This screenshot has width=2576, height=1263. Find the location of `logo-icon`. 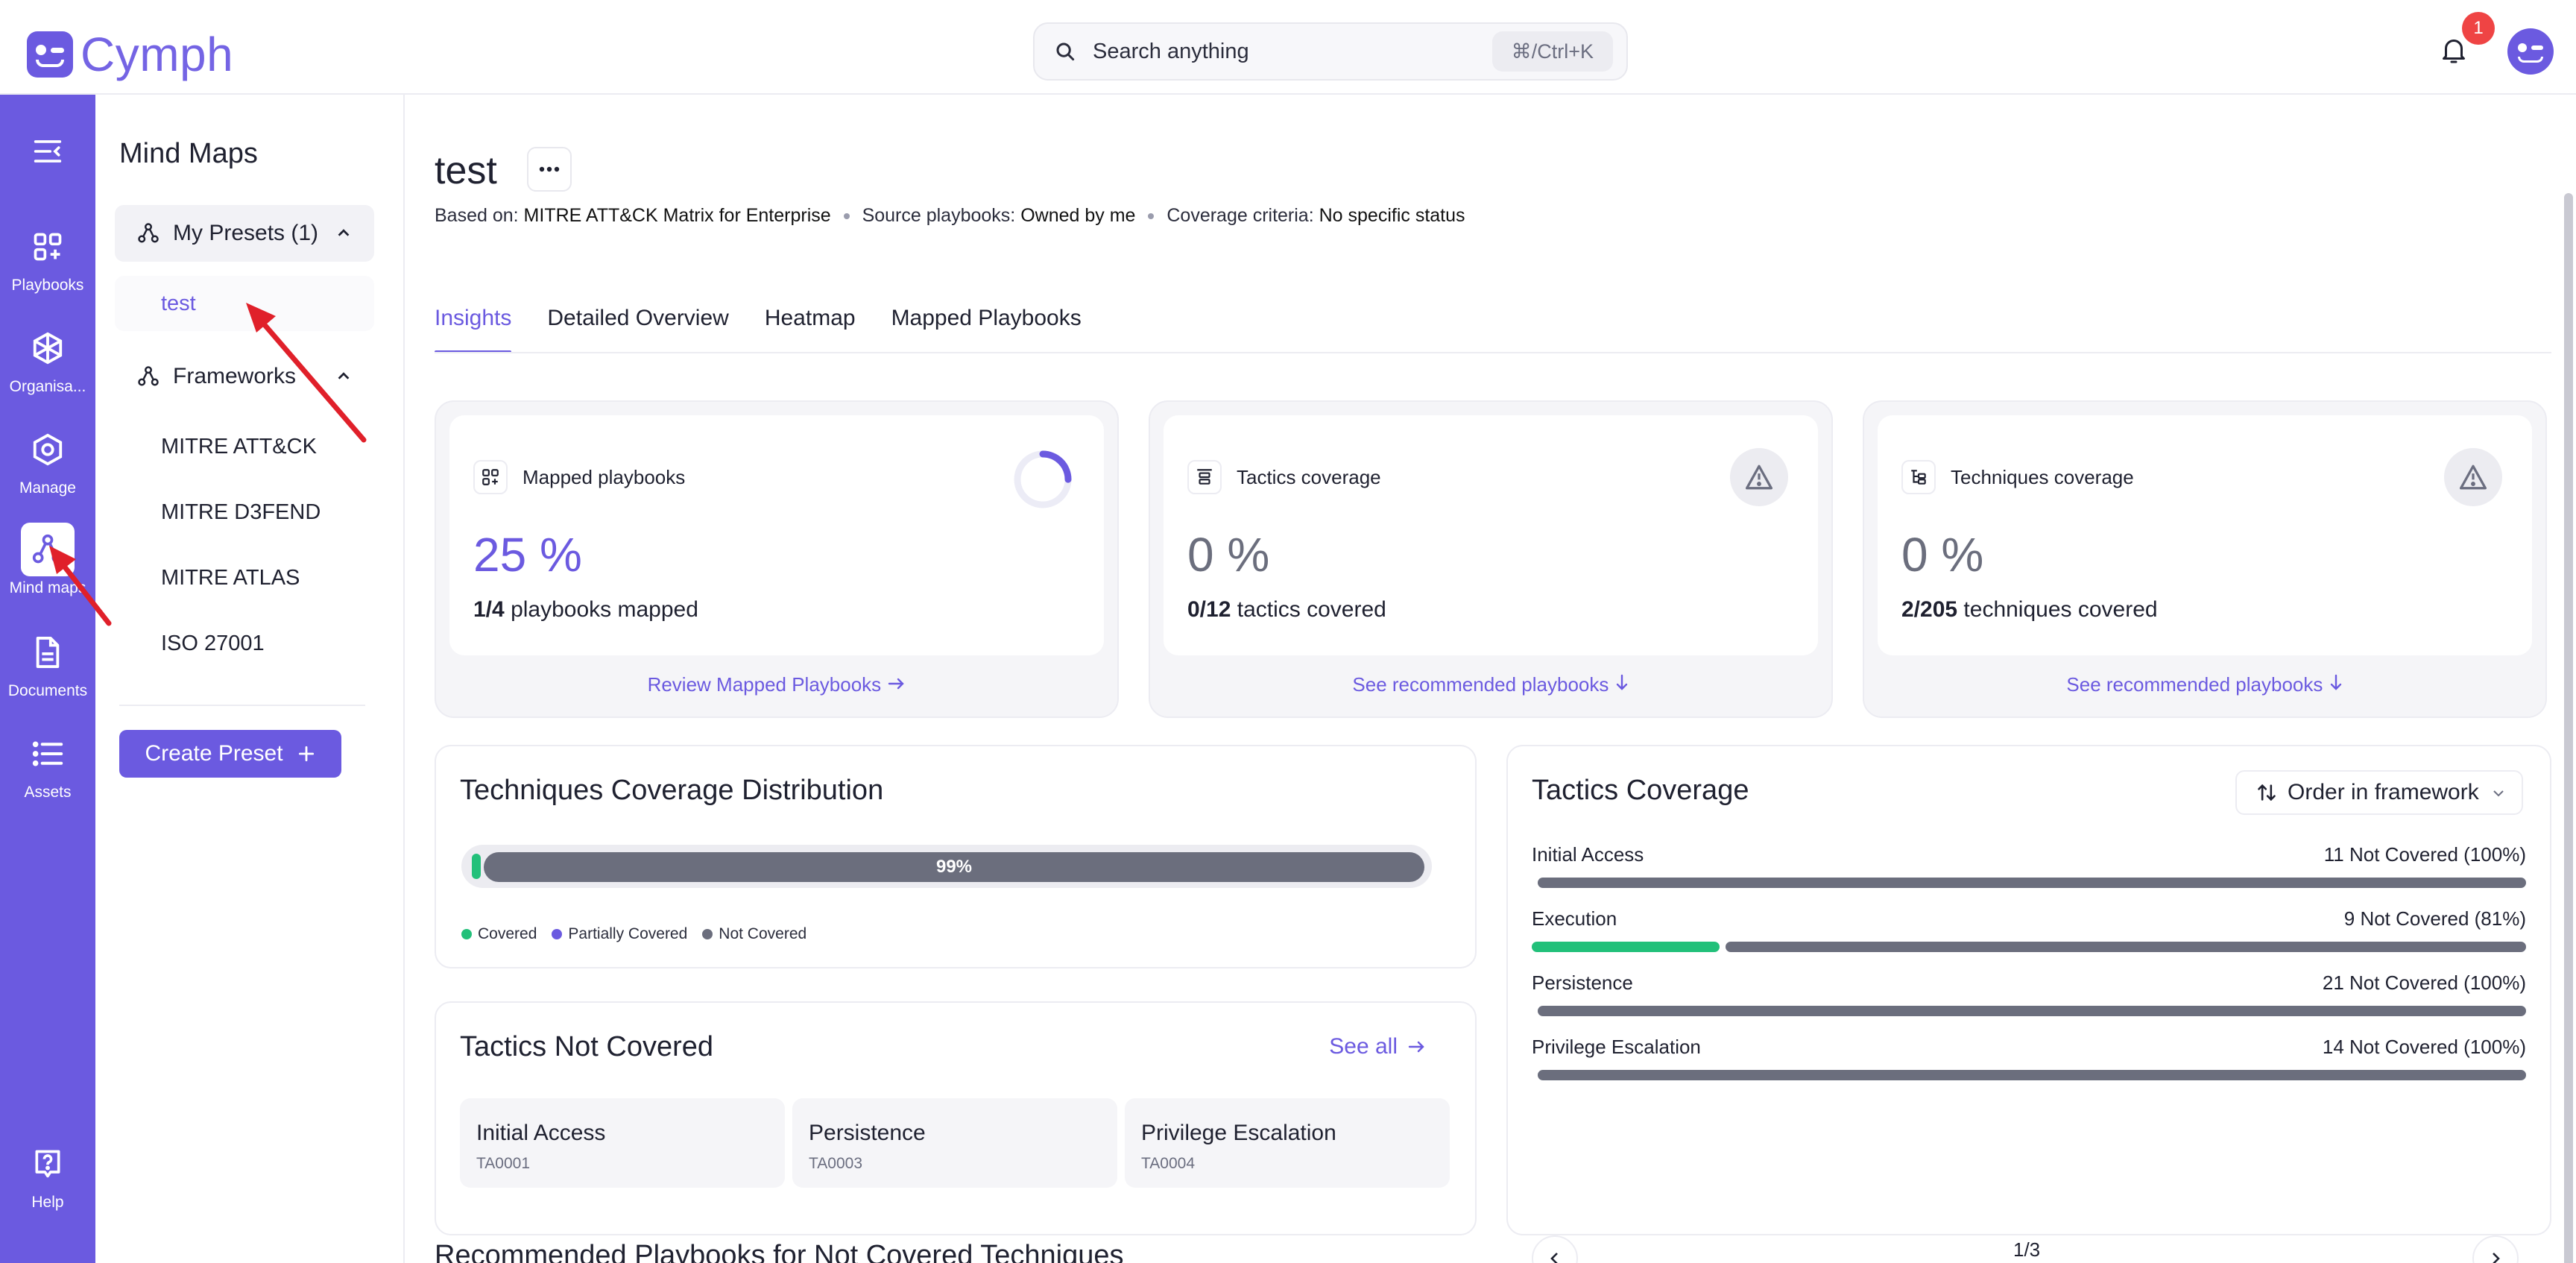

logo-icon is located at coordinates (50, 55).